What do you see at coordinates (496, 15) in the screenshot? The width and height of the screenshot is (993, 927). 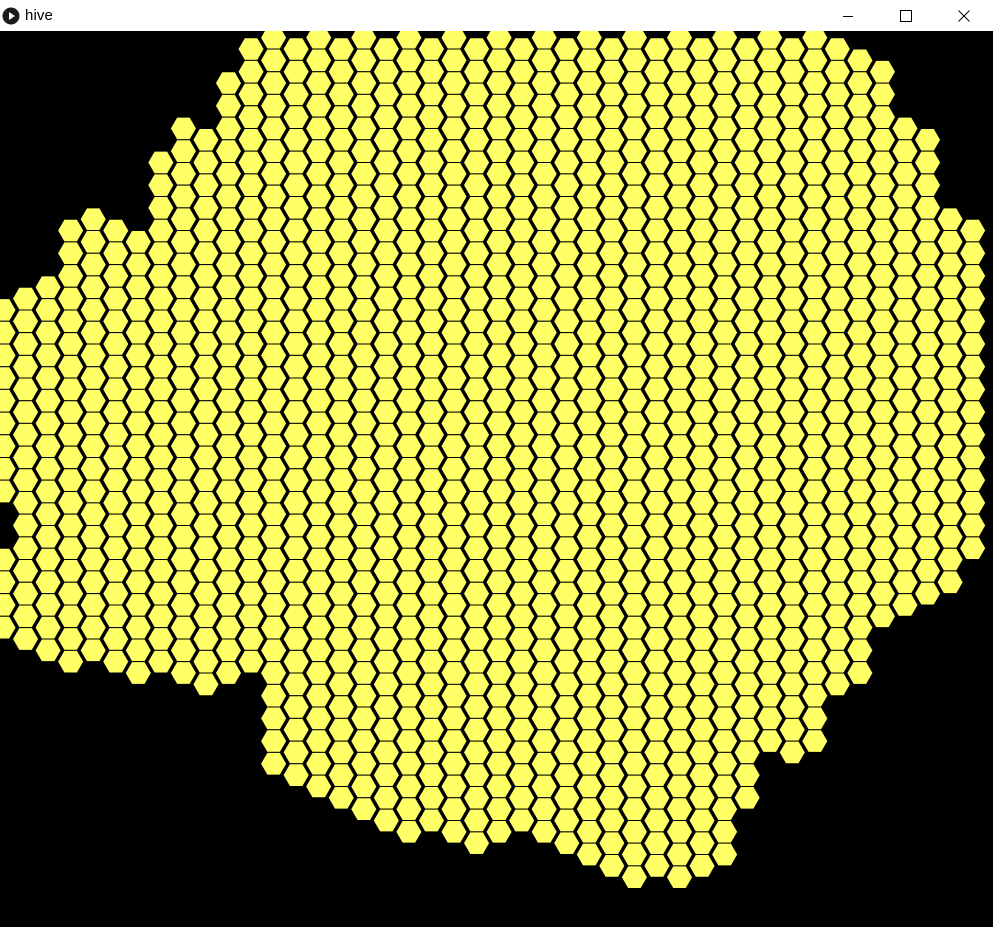 I see `title-bar: hive` at bounding box center [496, 15].